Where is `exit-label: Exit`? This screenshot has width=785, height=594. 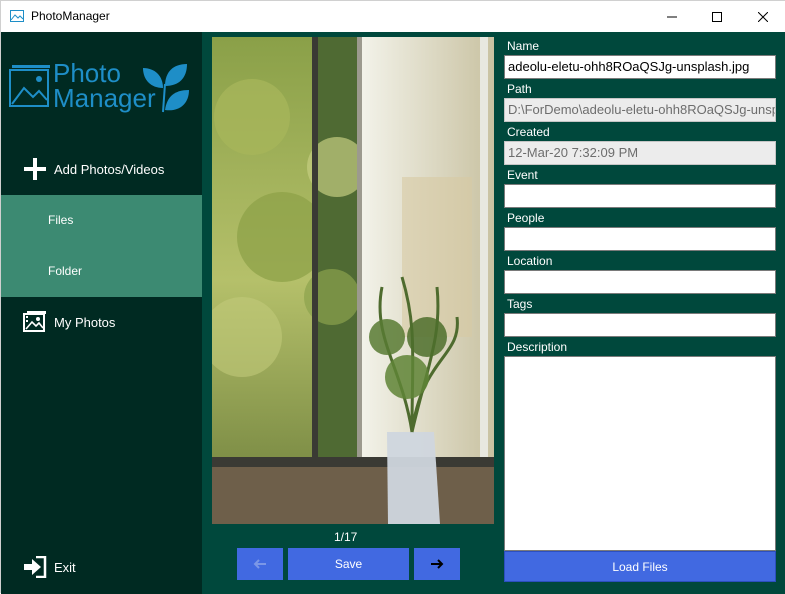
exit-label: Exit is located at coordinates (65, 567).